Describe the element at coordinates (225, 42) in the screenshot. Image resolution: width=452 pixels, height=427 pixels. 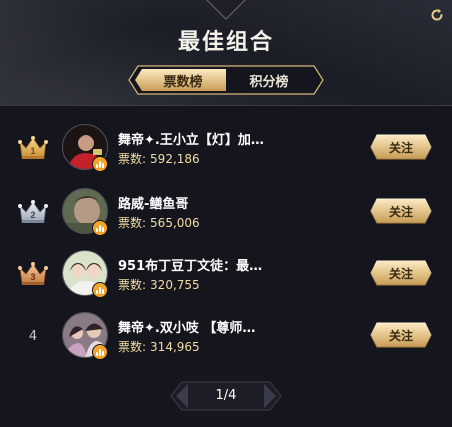
I see `page-title: 最佳组合` at that location.